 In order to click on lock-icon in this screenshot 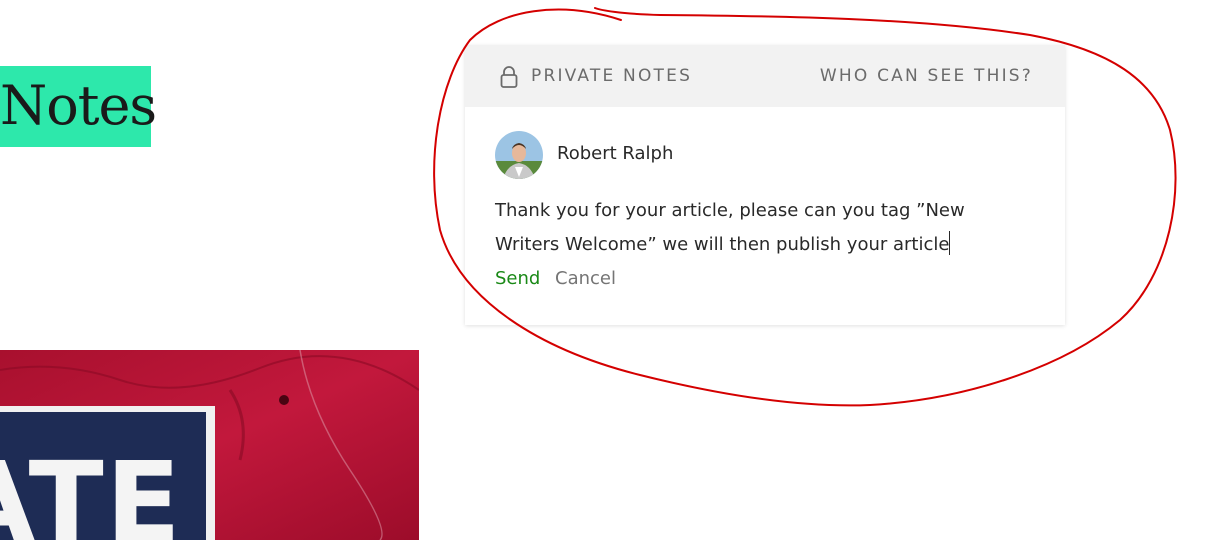, I will do `click(509, 77)`.